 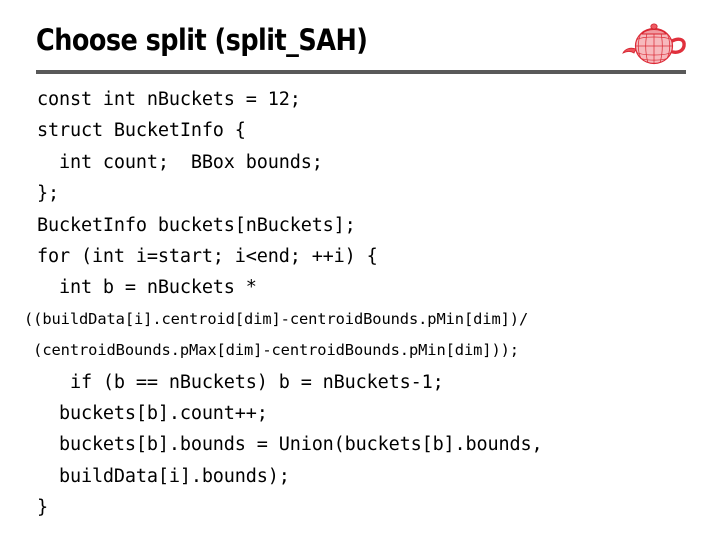 I want to click on code-line: BucketInfo buckets[nBuckets];, so click(x=196, y=225).